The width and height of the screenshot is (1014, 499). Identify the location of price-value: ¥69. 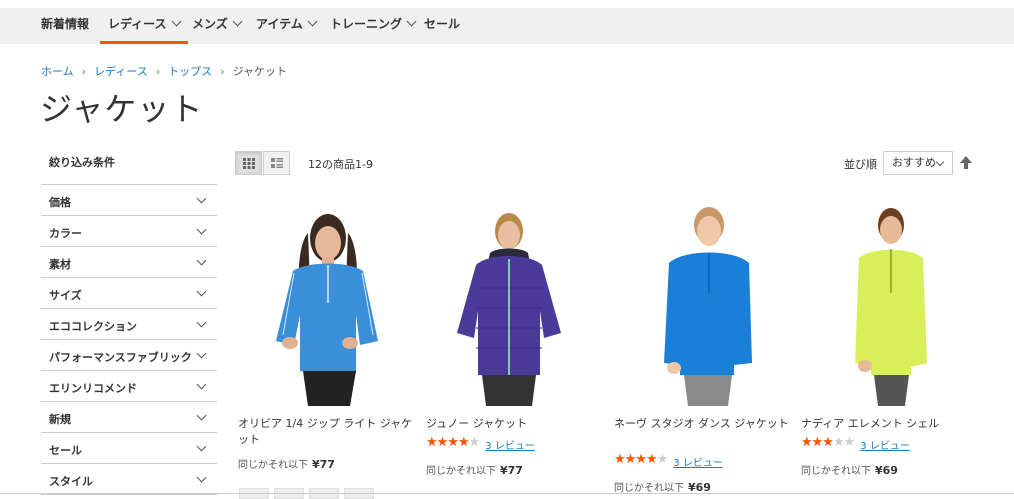
(886, 470).